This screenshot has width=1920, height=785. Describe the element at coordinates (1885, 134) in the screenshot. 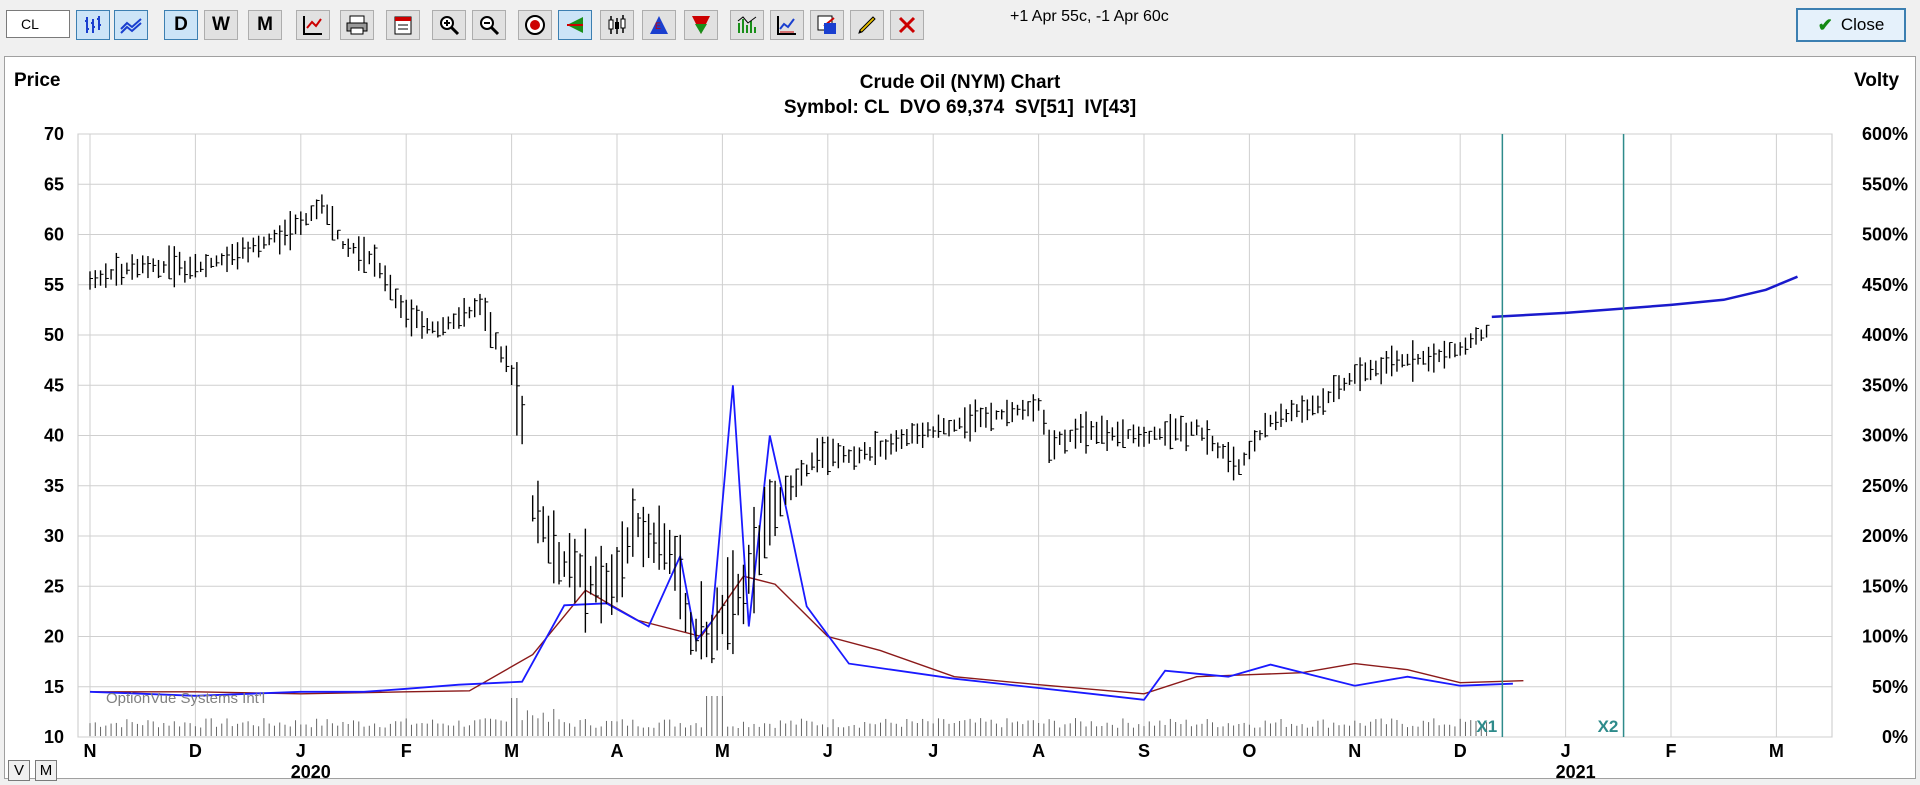

I see `y-right-tick-label: 600%` at that location.